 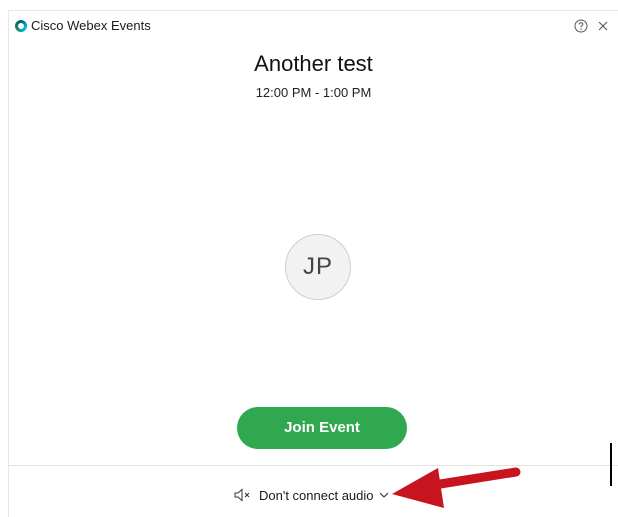 I want to click on app-title: Cisco Webex Events, so click(x=91, y=25).